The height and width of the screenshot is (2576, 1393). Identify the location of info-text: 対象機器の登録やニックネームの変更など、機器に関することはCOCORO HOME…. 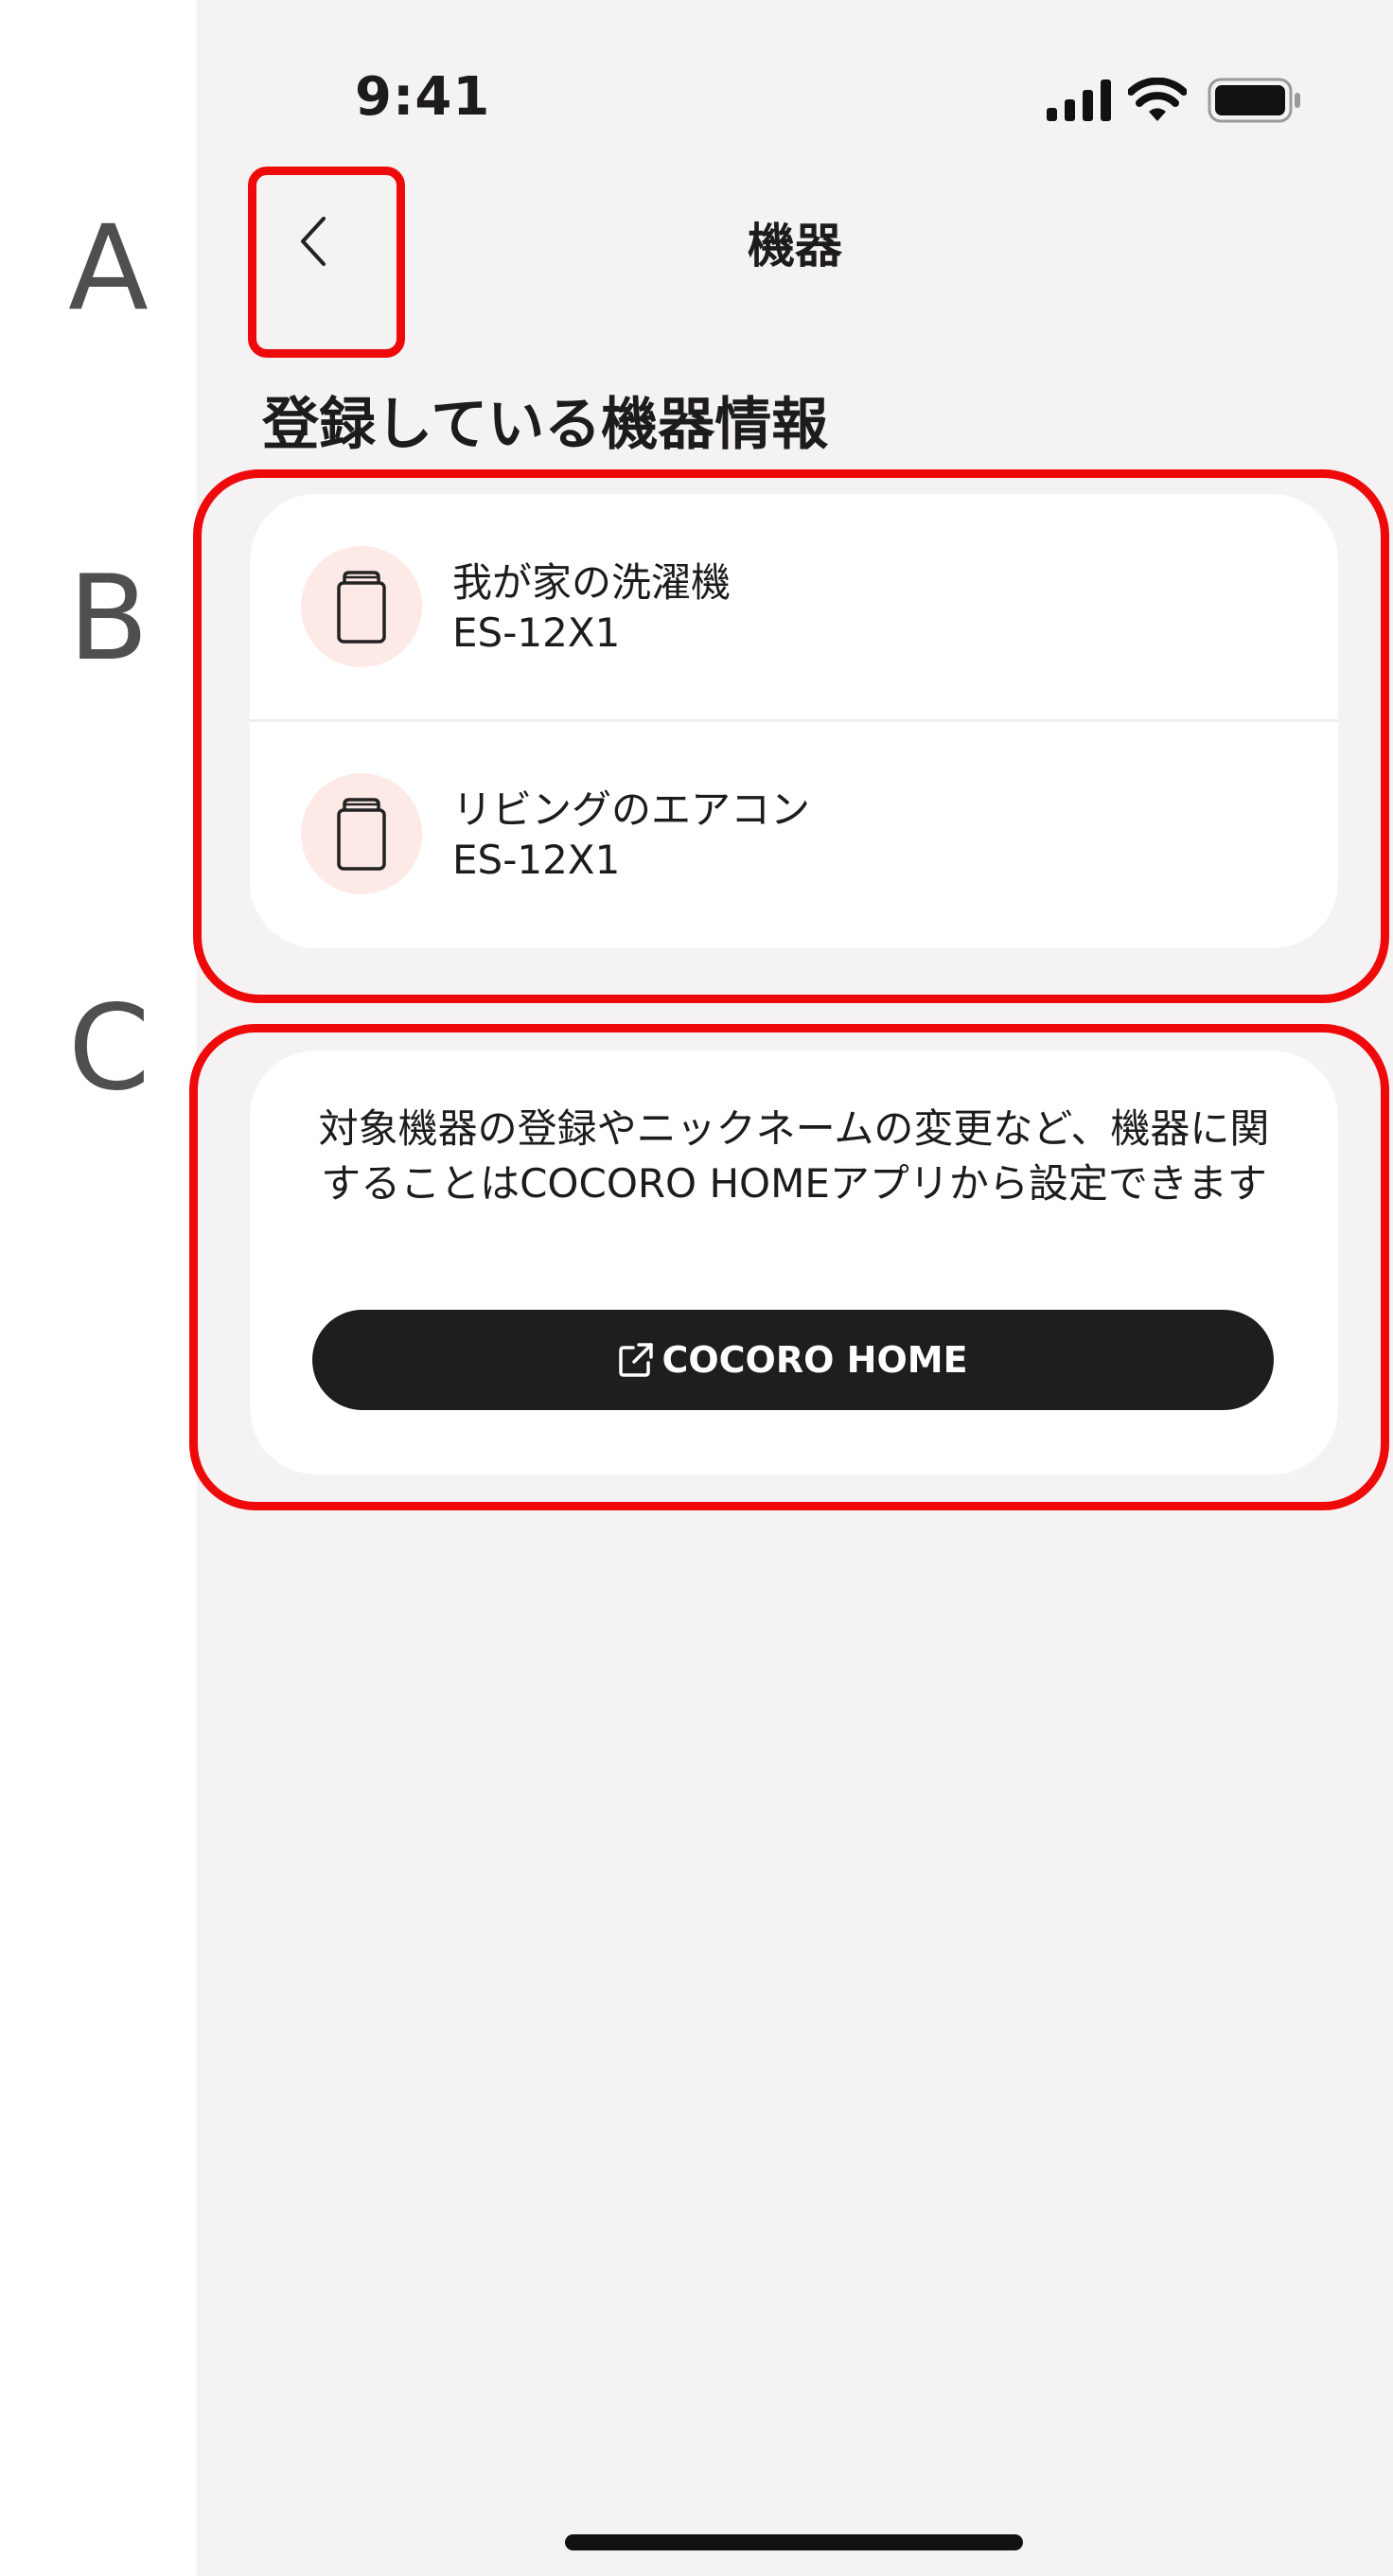
(794, 1156).